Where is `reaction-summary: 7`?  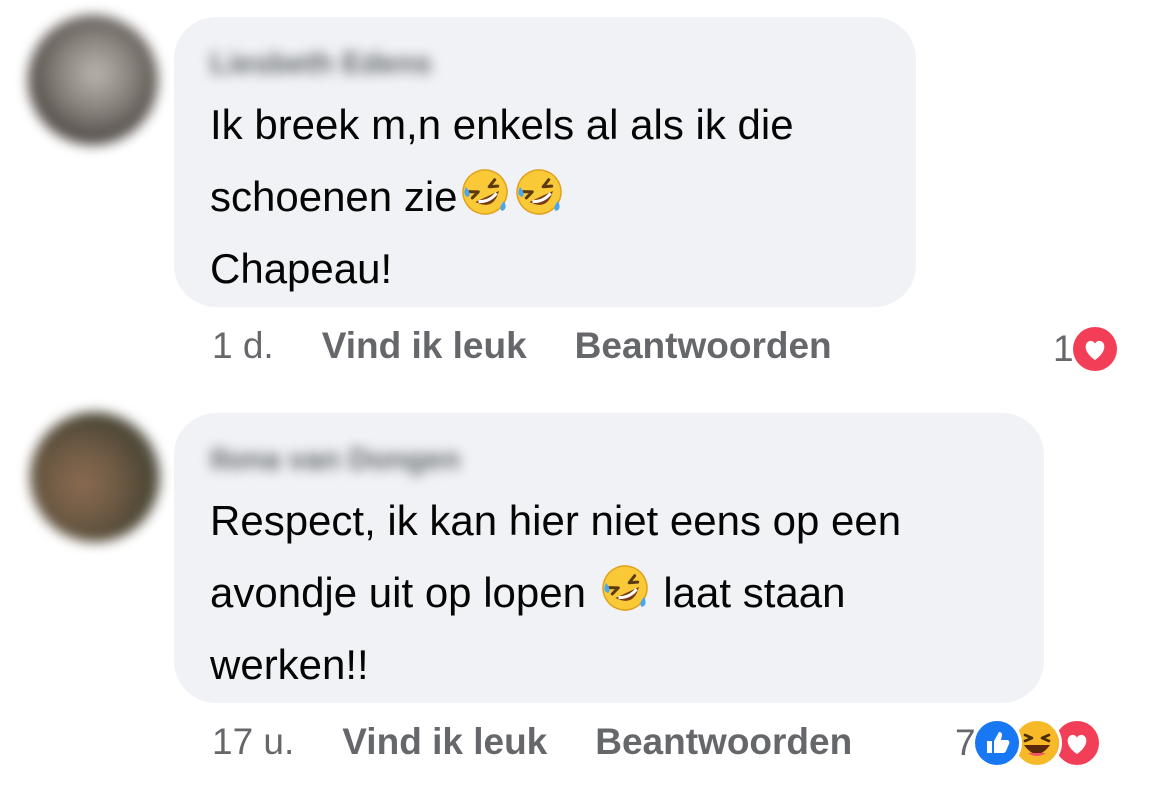
reaction-summary: 7 is located at coordinates (1028, 743).